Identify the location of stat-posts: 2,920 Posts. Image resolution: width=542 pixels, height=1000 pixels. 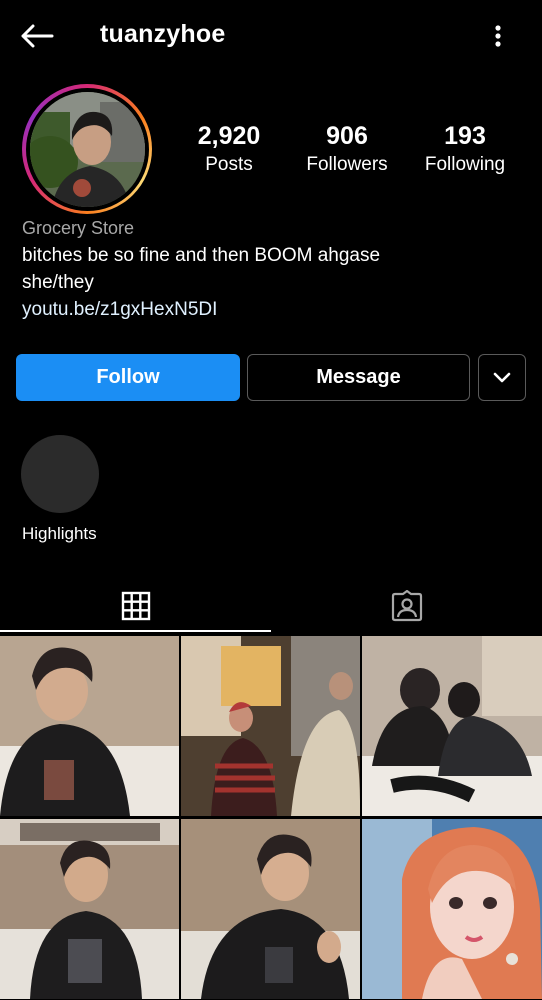
(229, 148).